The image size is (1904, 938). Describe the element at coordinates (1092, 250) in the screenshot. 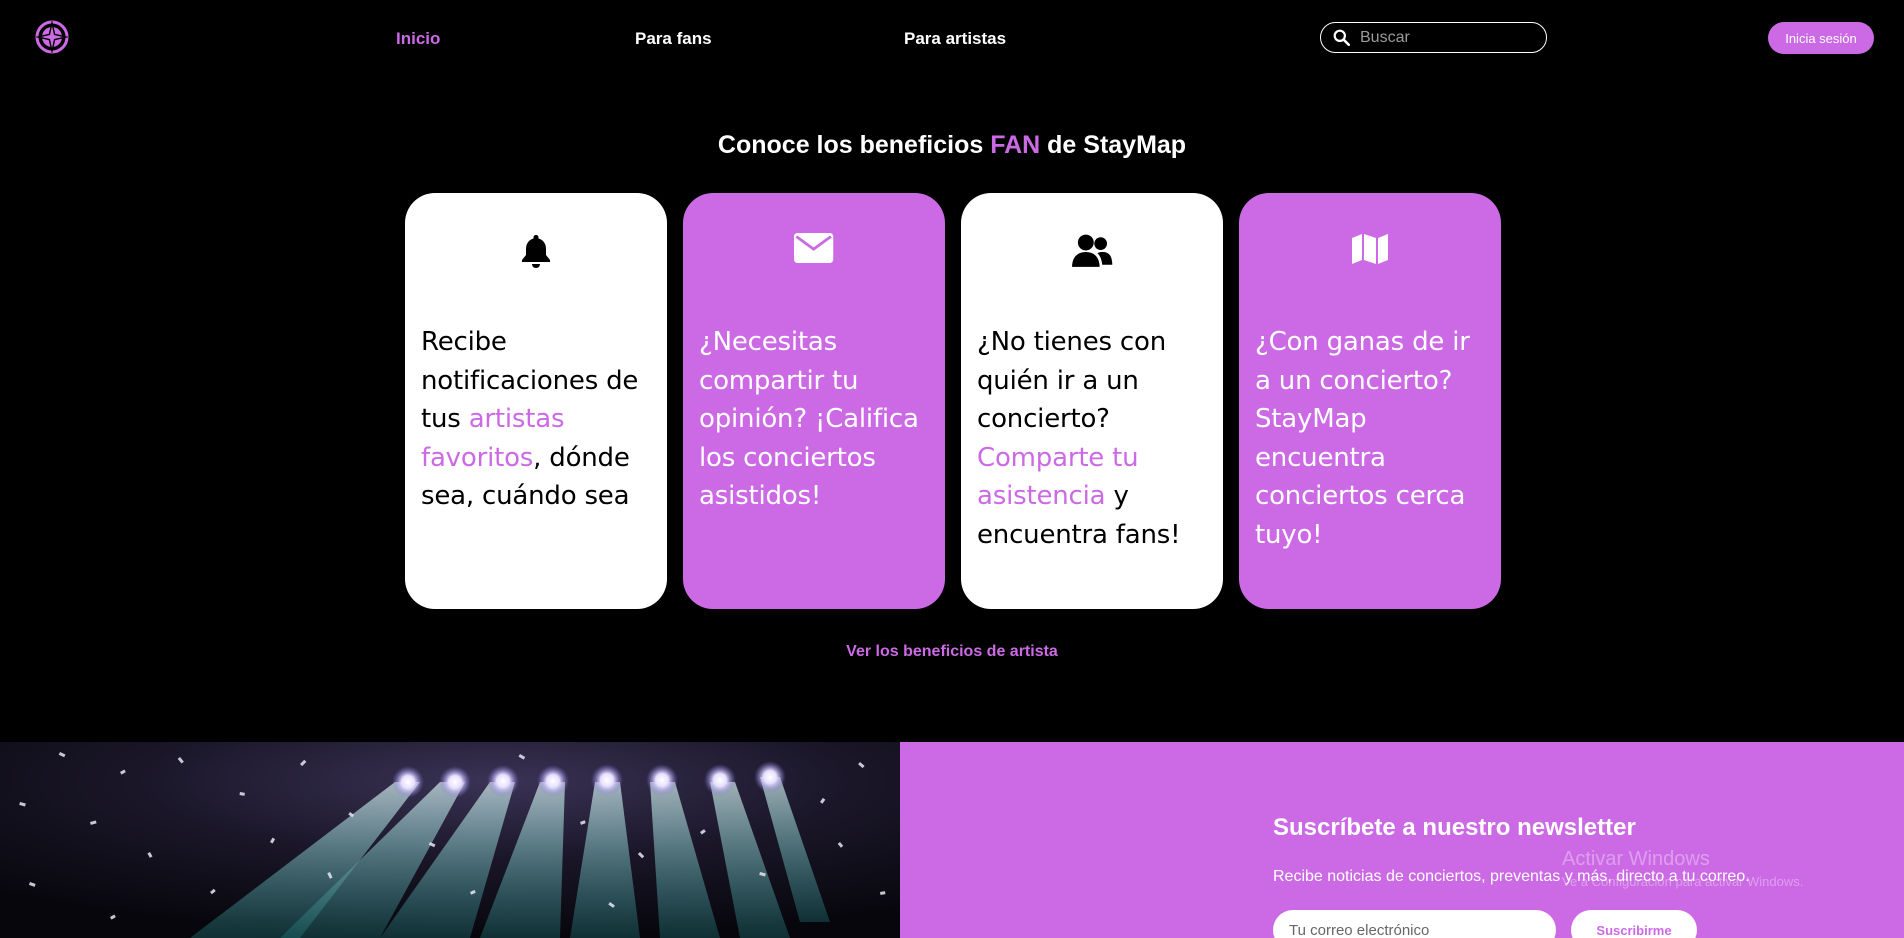

I see `users-icon` at that location.